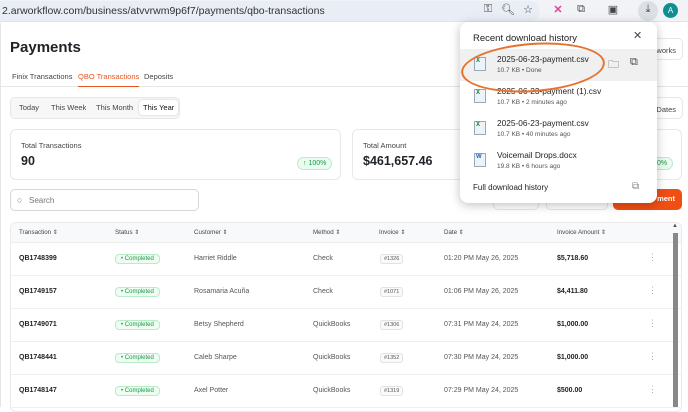 This screenshot has height=412, width=688. I want to click on invoice-amount: $4,411.80, so click(572, 291).